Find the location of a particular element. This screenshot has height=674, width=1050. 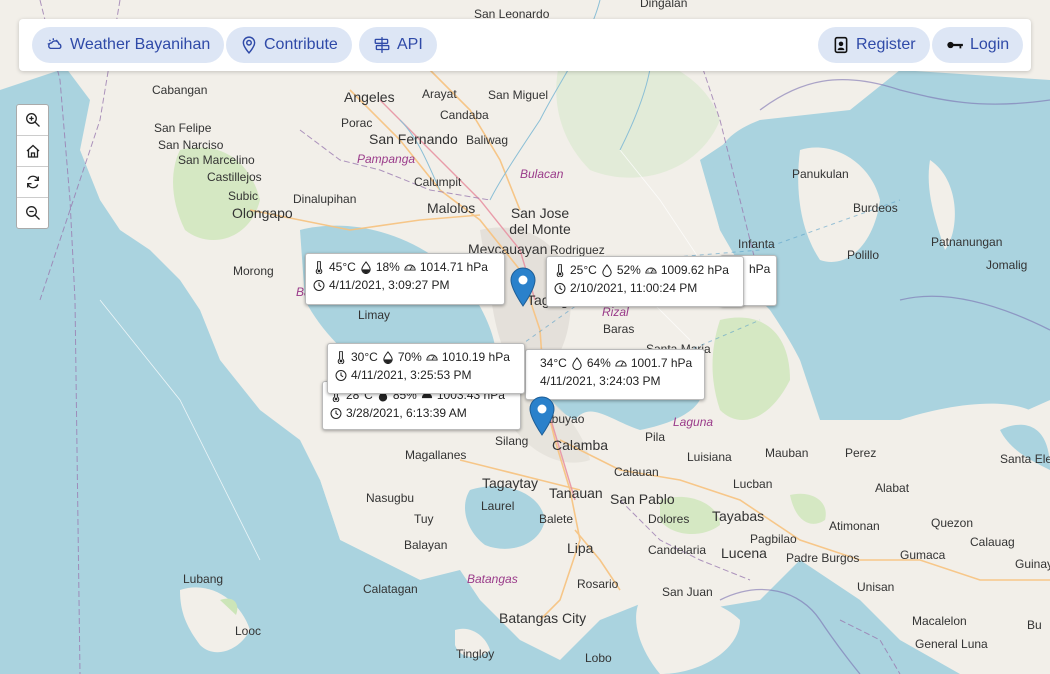

login-button: Login is located at coordinates (978, 45).